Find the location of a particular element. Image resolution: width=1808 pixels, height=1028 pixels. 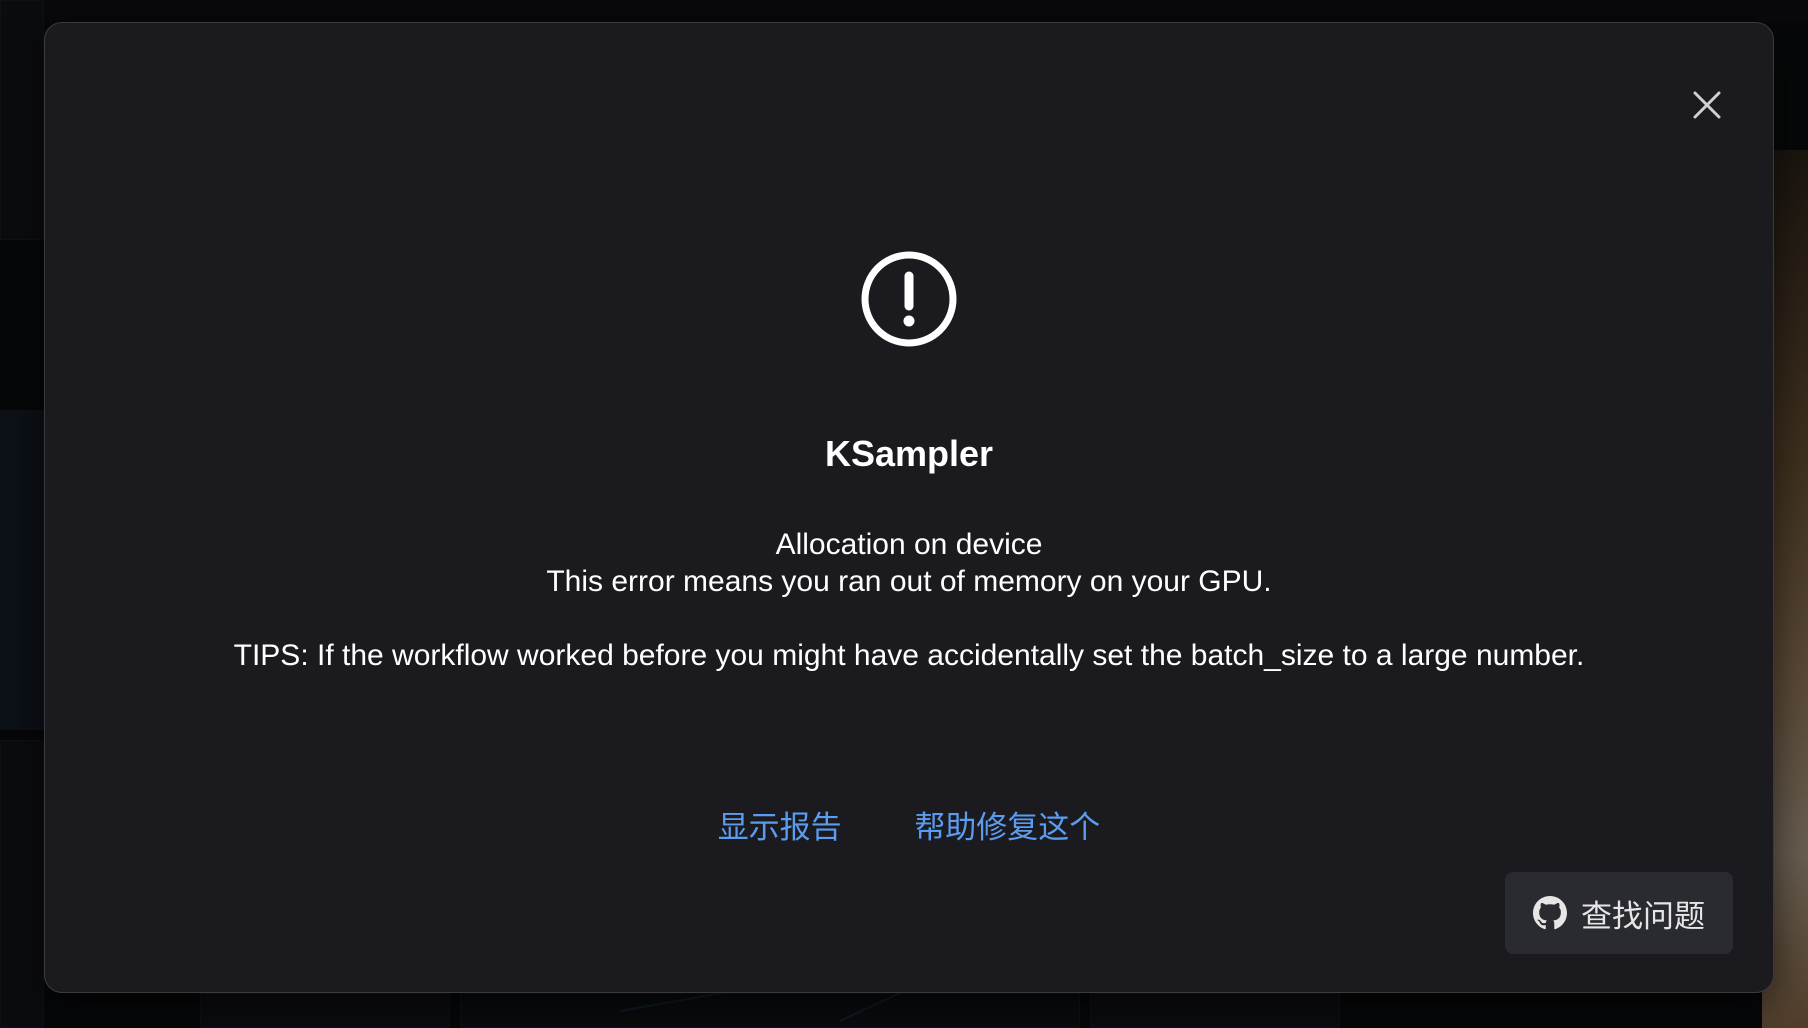

error-message-line: Allocation on device is located at coordinates (909, 544).